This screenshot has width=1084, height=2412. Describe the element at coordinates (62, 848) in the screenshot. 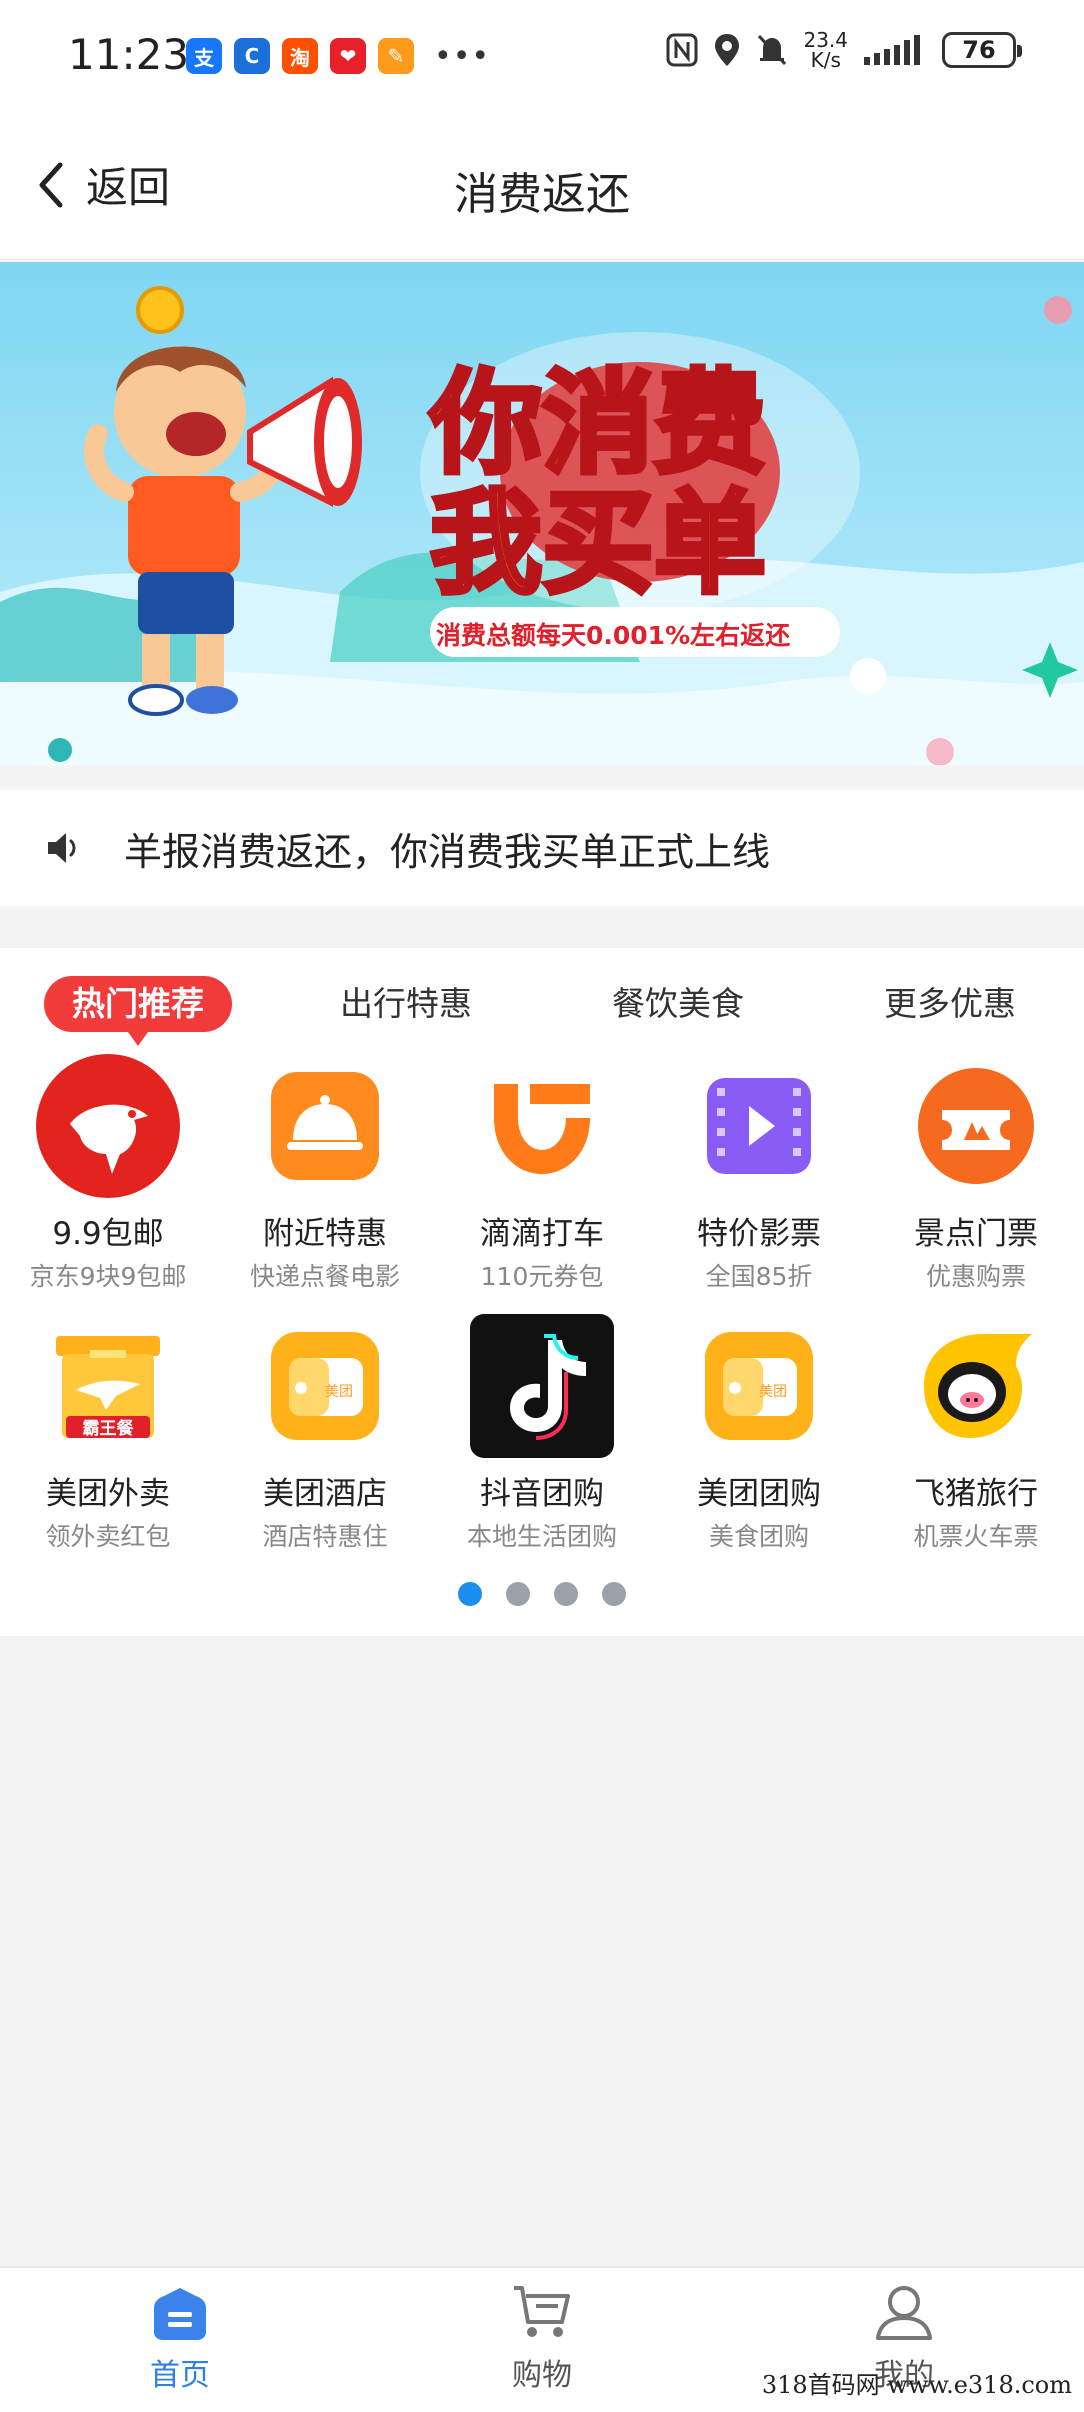

I see `speaker-icon` at that location.